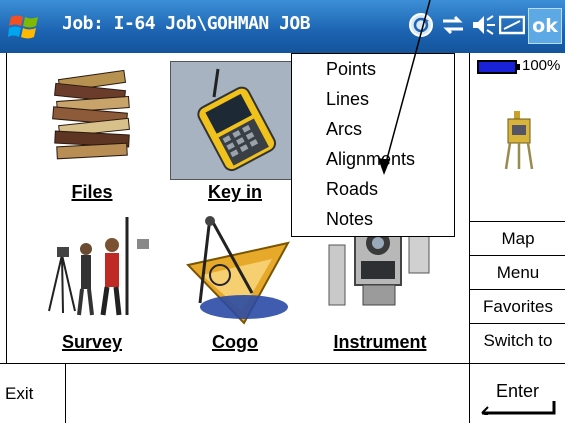 This screenshot has height=423, width=565. Describe the element at coordinates (453, 25) in the screenshot. I see `connectivity-icon` at that location.